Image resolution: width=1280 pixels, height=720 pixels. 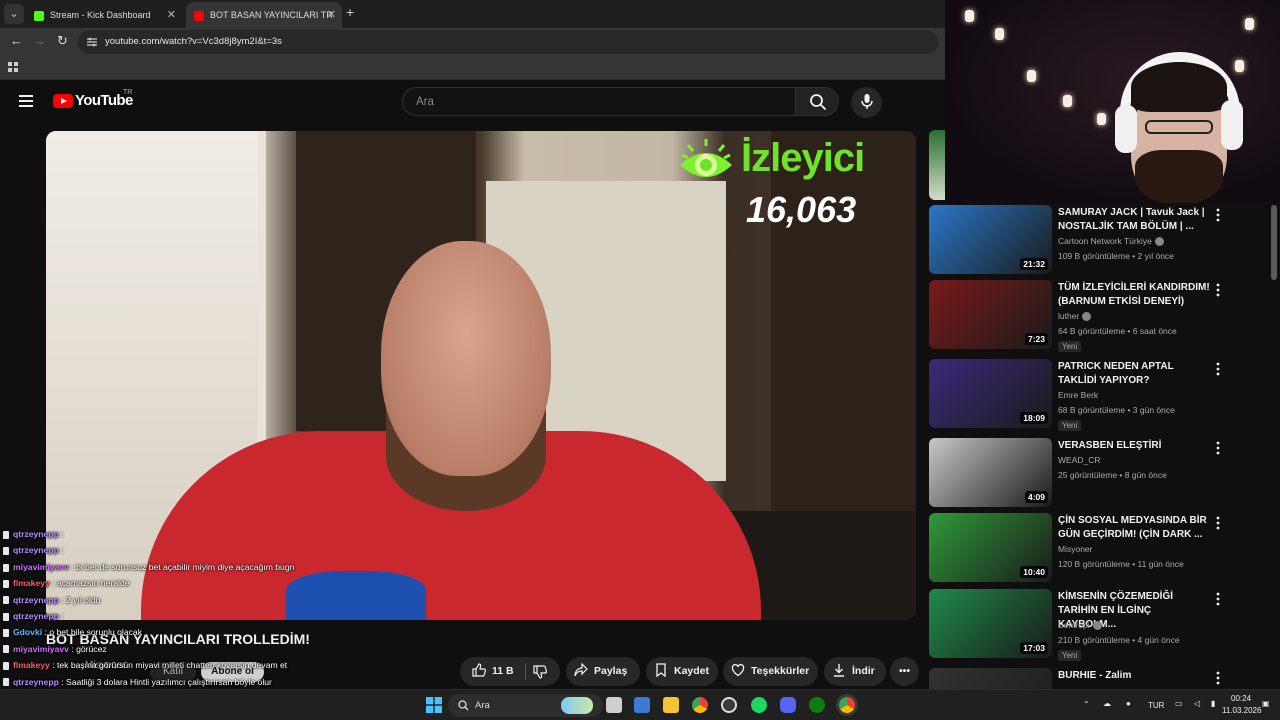 I want to click on tab-youtube-video: BOT BASAN YAYINCILARI TR ✕, so click(x=264, y=15).